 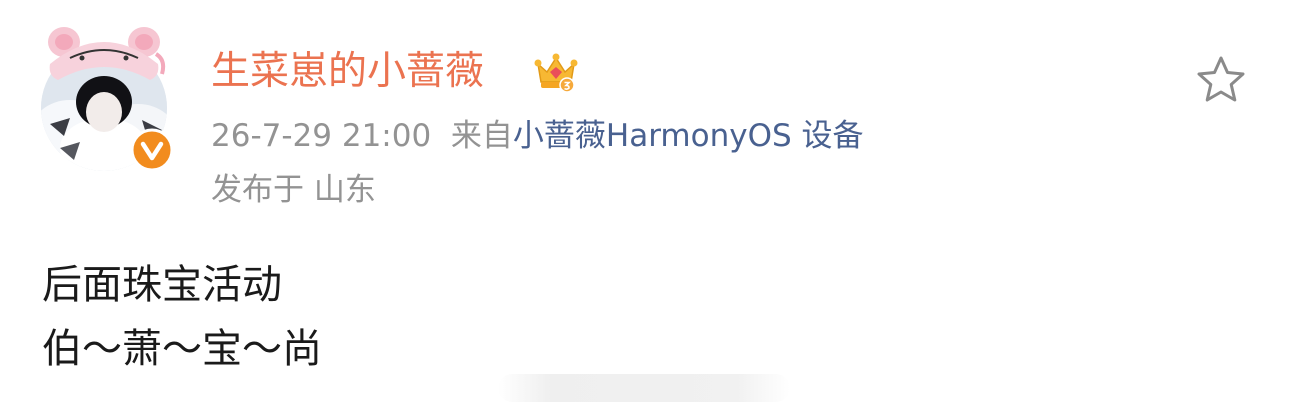 What do you see at coordinates (481, 136) in the screenshot?
I see `source-prefix: 来自` at bounding box center [481, 136].